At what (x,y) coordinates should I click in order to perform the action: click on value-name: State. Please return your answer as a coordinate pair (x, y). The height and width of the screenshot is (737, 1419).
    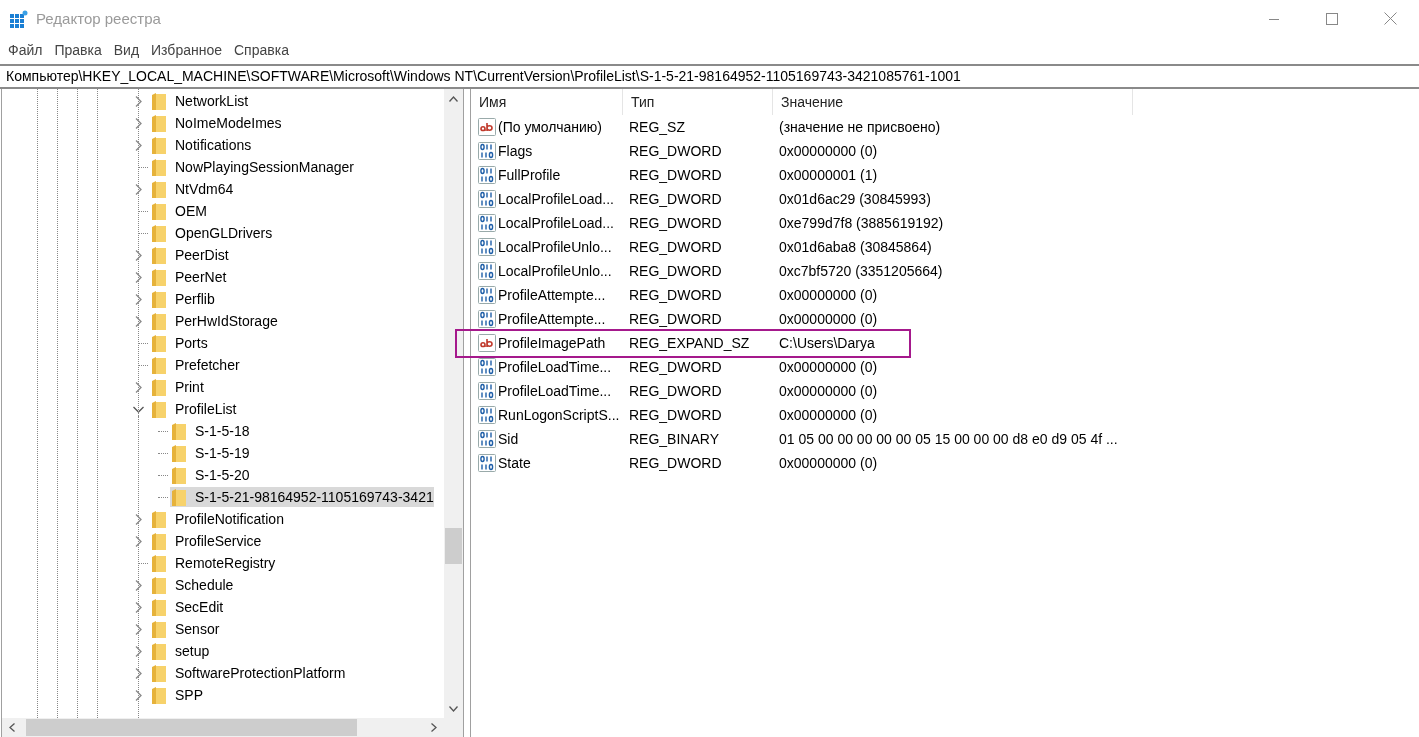
    Looking at the image, I should click on (514, 463).